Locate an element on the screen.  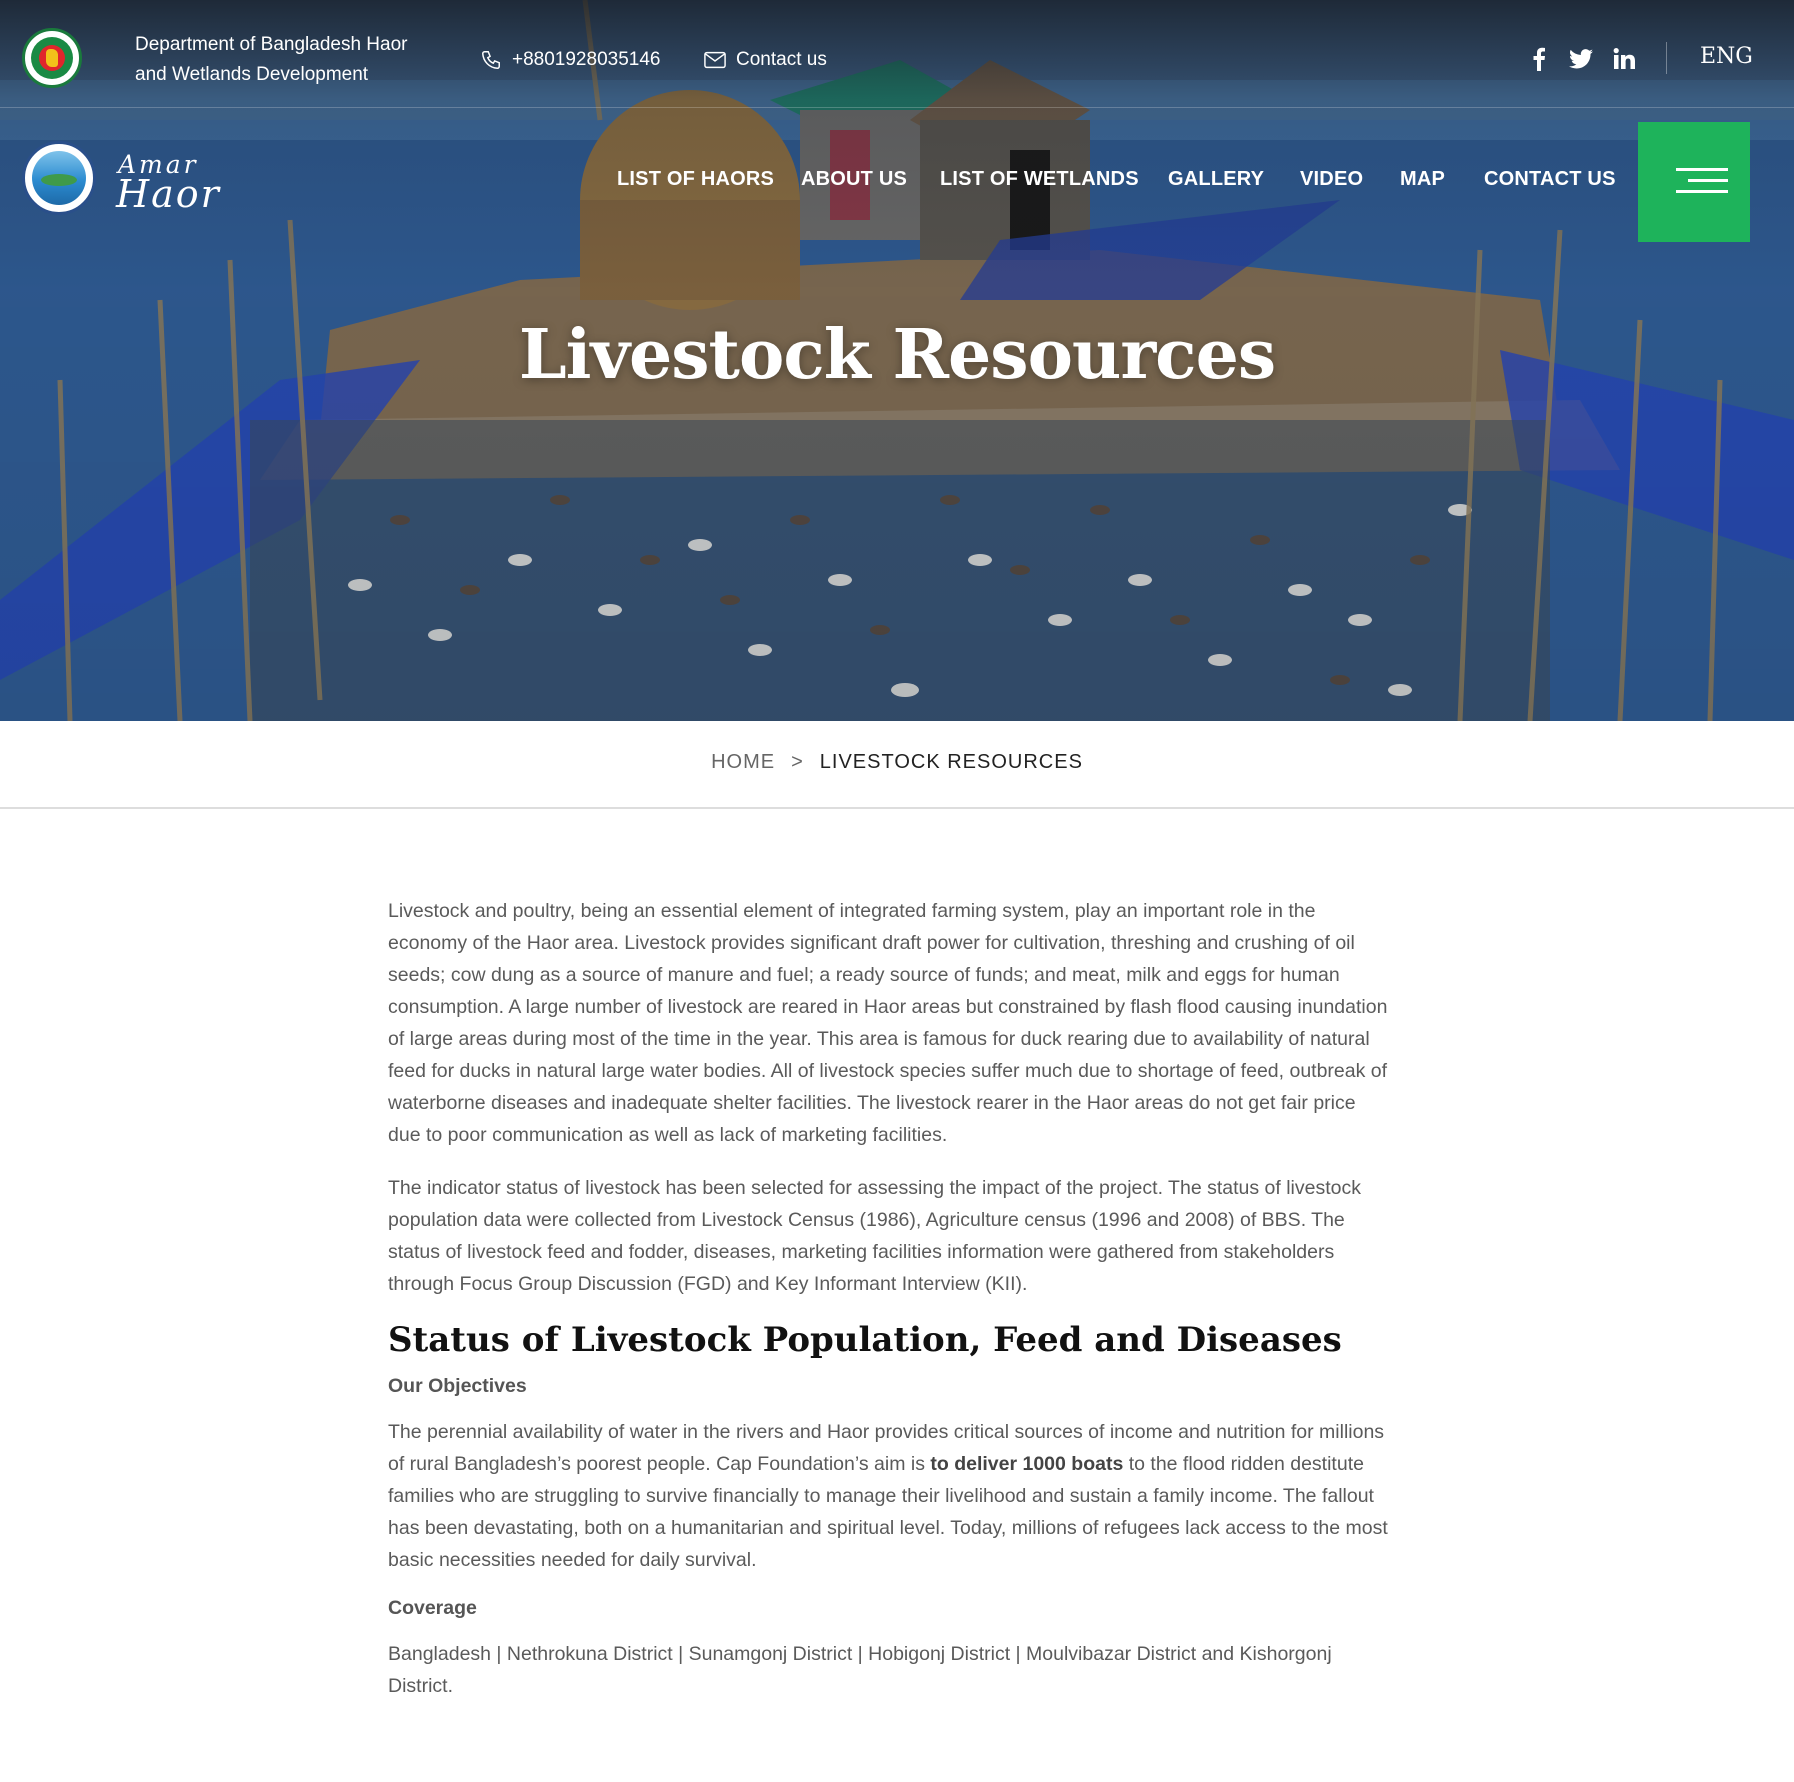
phone-number: +8801928035146 is located at coordinates (586, 59).